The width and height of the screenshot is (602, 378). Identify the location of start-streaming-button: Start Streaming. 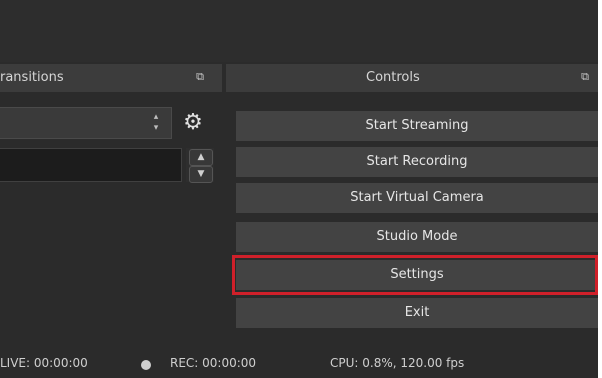
(417, 126).